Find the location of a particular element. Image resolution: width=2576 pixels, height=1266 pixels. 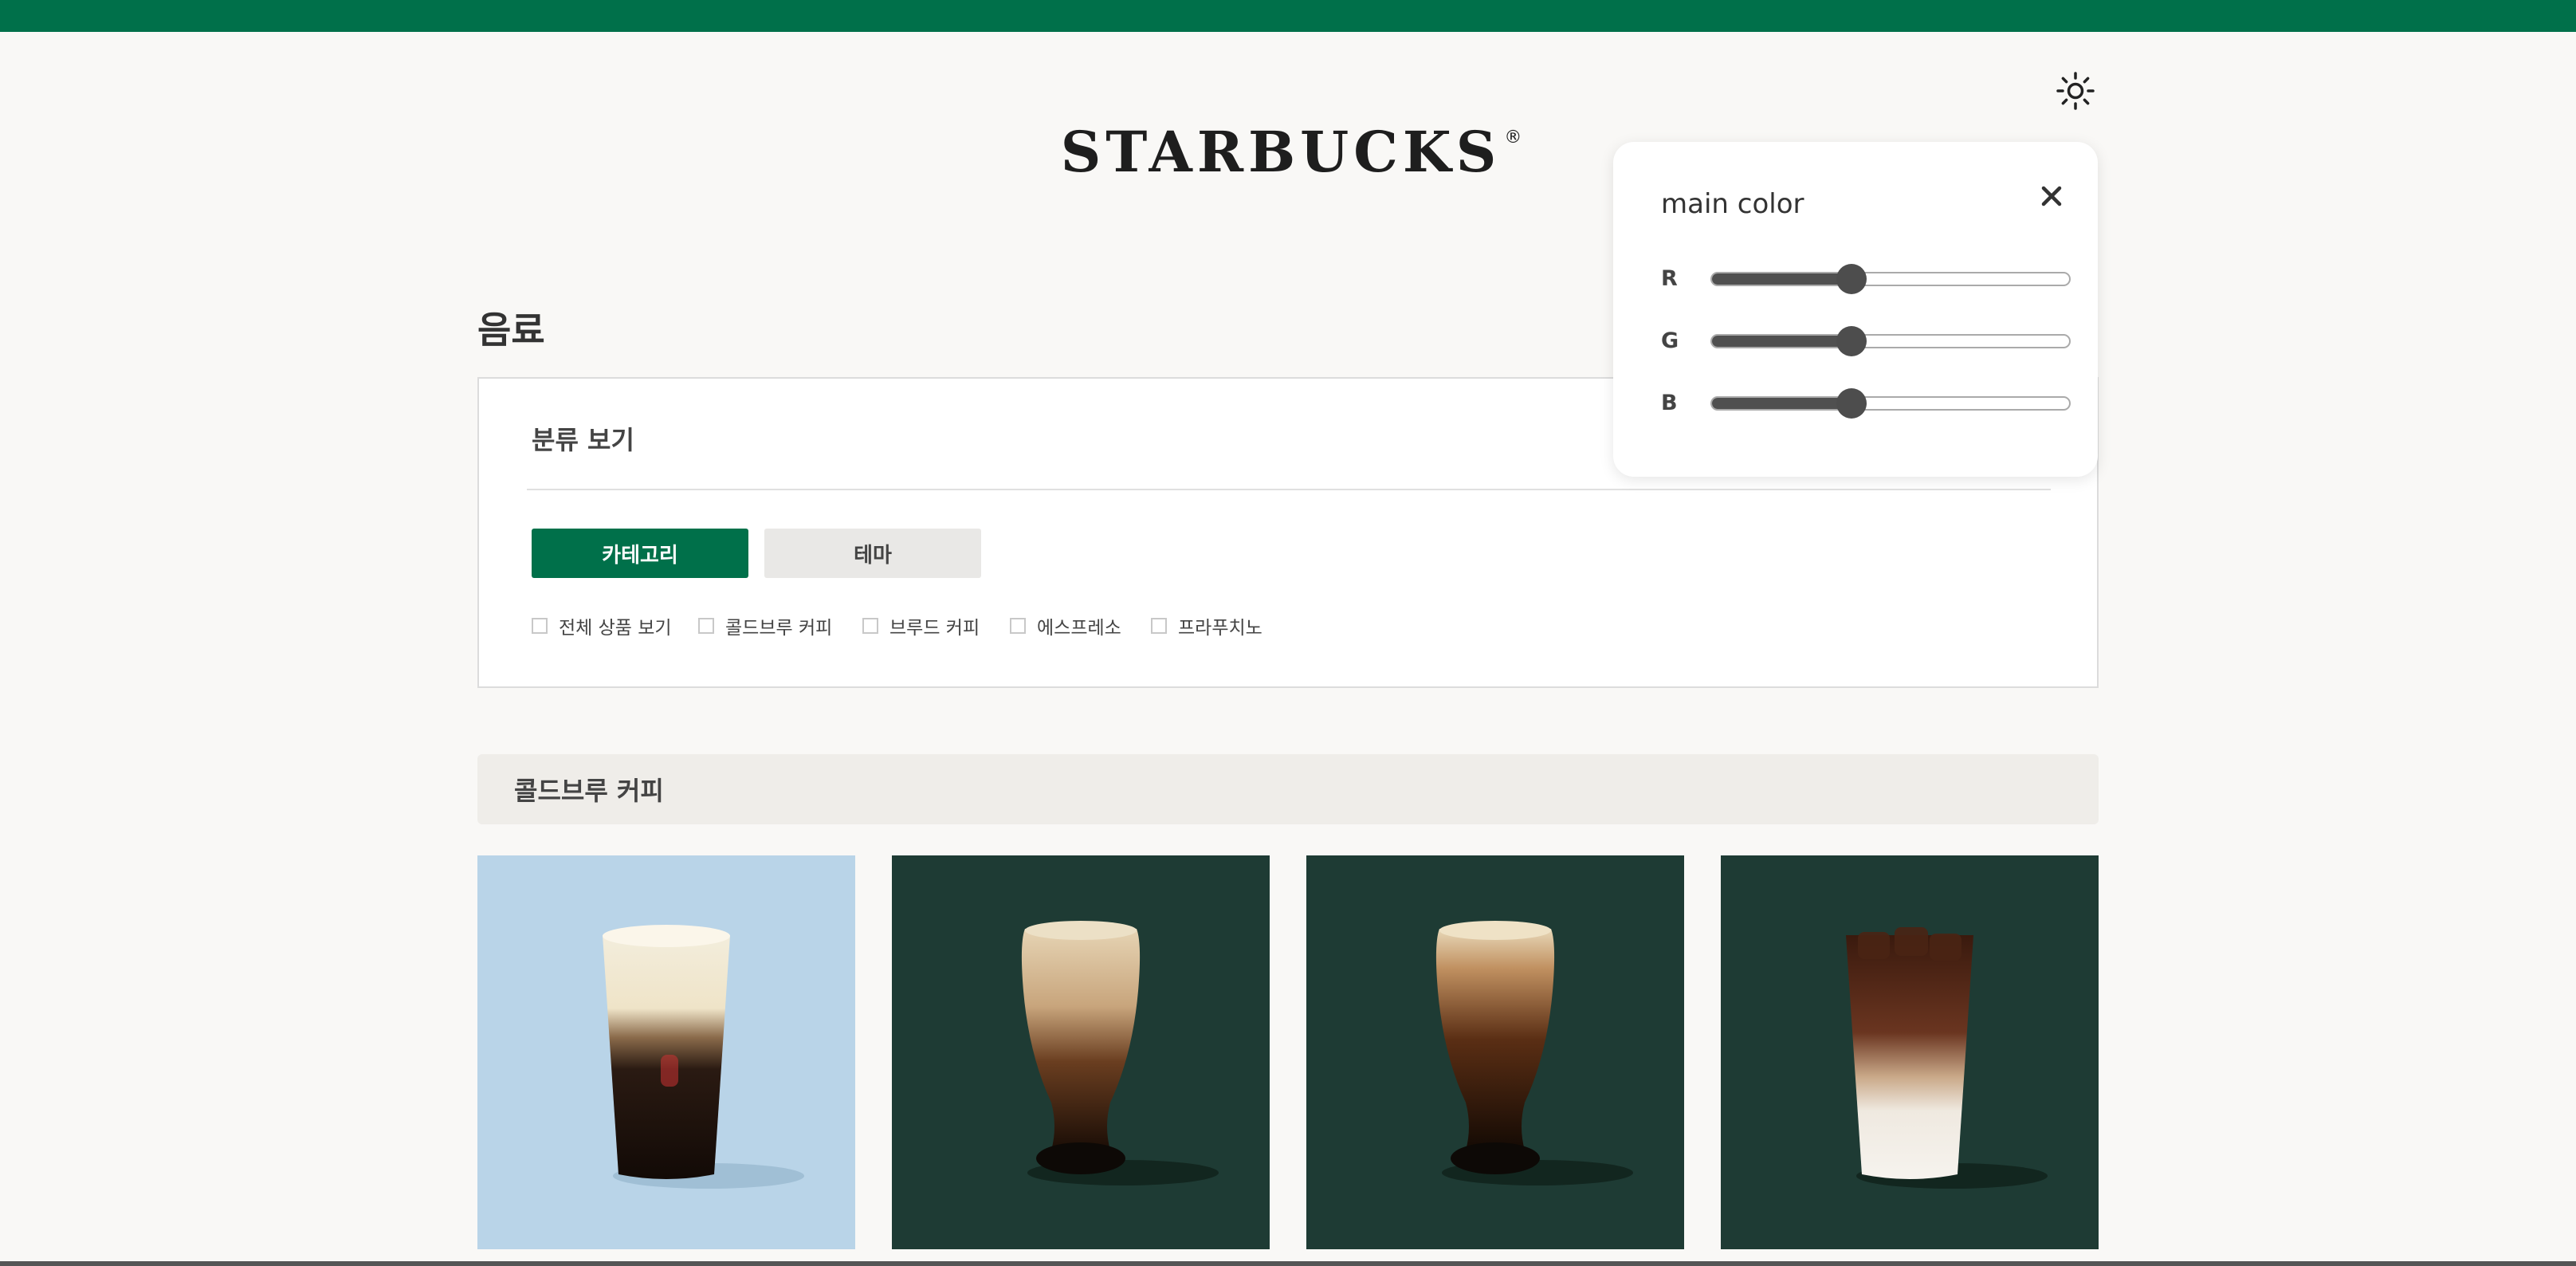

sun-icon is located at coordinates (2075, 91).